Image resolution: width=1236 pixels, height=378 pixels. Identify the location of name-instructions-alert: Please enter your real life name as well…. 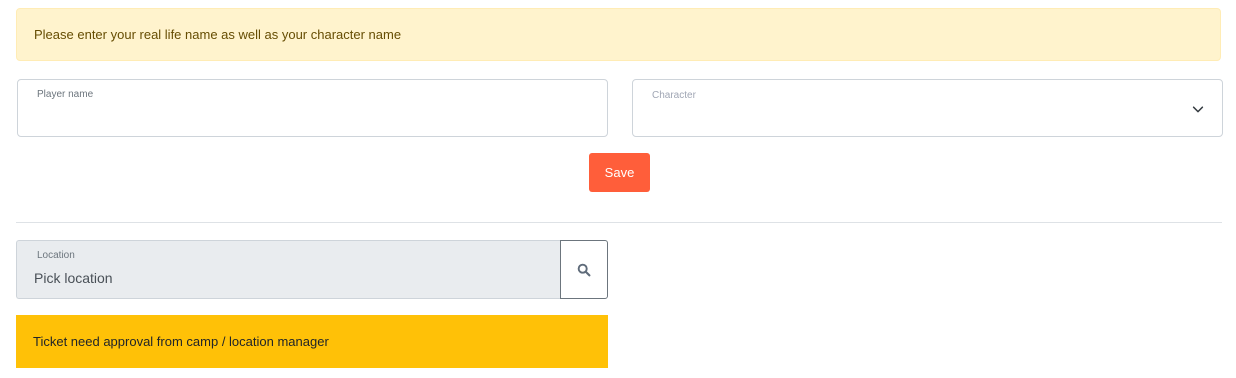
(618, 34).